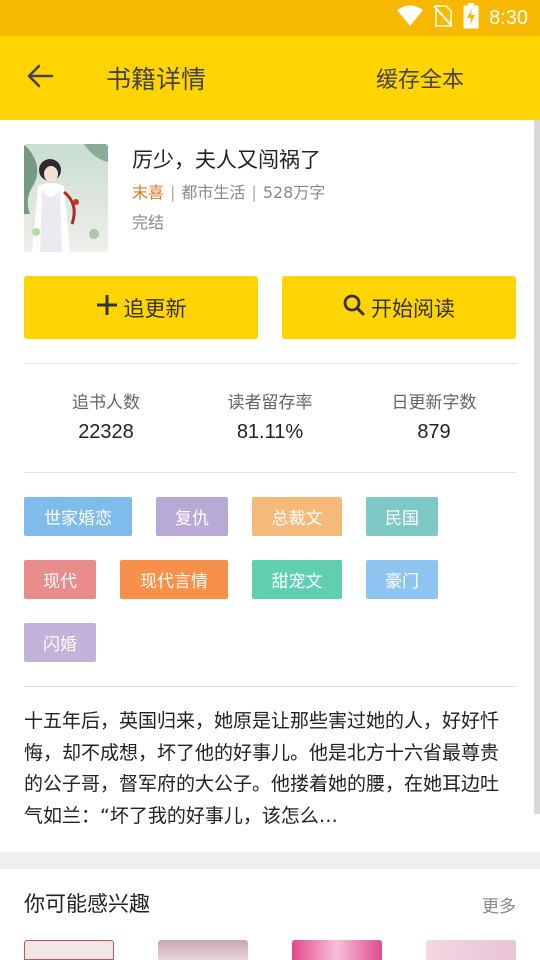  Describe the element at coordinates (354, 307) in the screenshot. I see `search-icon` at that location.